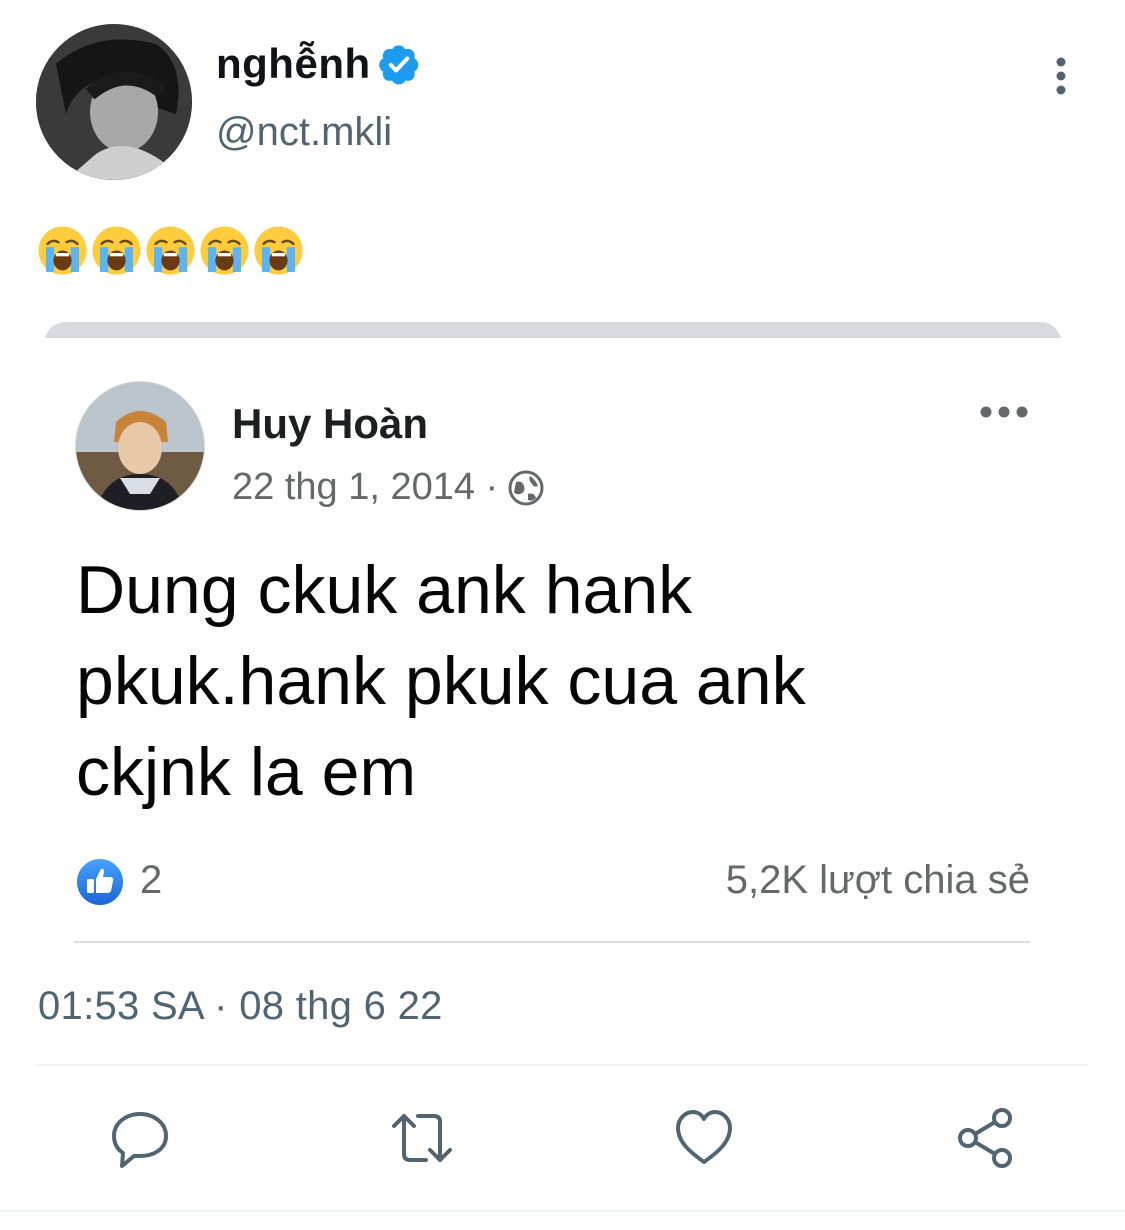 The height and width of the screenshot is (1230, 1125). I want to click on display-name: nghễnh, so click(318, 64).